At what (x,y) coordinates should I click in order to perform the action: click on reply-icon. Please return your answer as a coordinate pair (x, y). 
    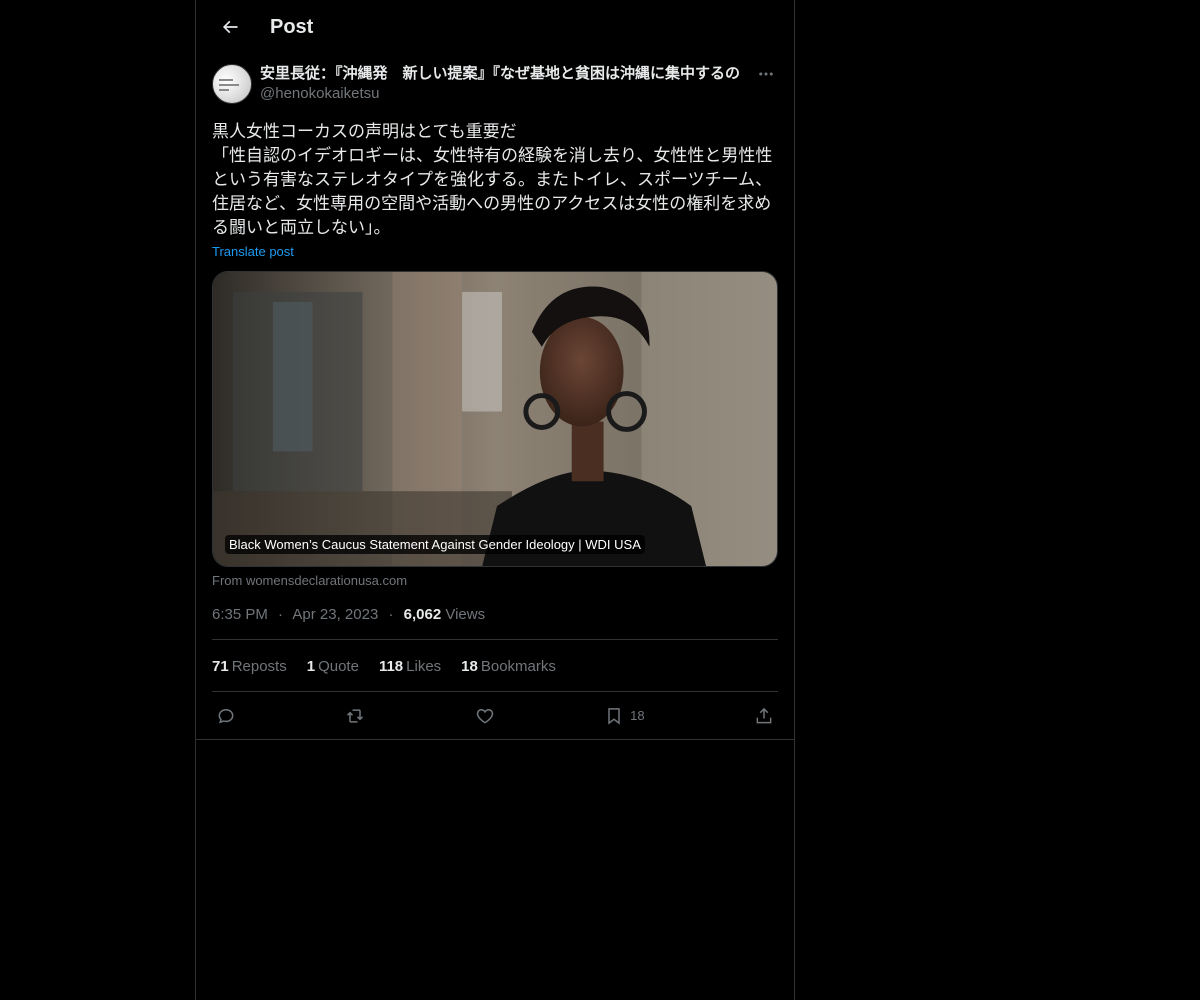
    Looking at the image, I should click on (226, 715).